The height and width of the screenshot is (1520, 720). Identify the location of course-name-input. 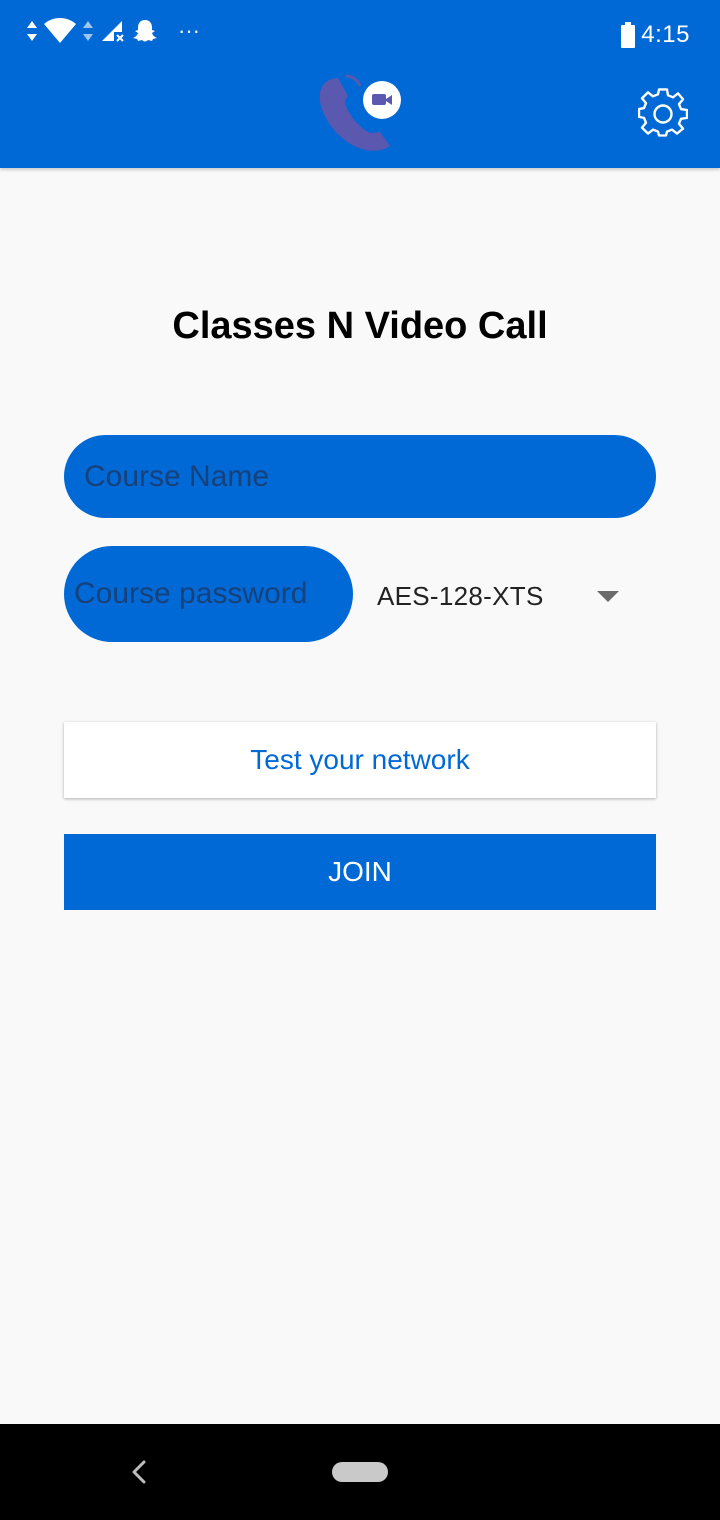
(360, 476).